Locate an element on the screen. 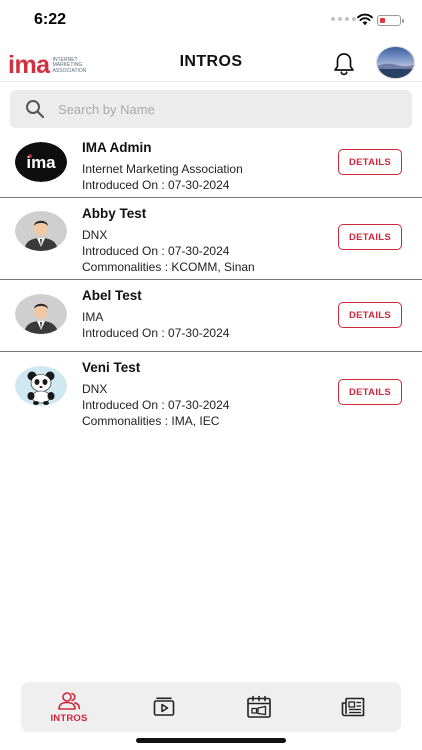  panda-avatar is located at coordinates (41, 386).